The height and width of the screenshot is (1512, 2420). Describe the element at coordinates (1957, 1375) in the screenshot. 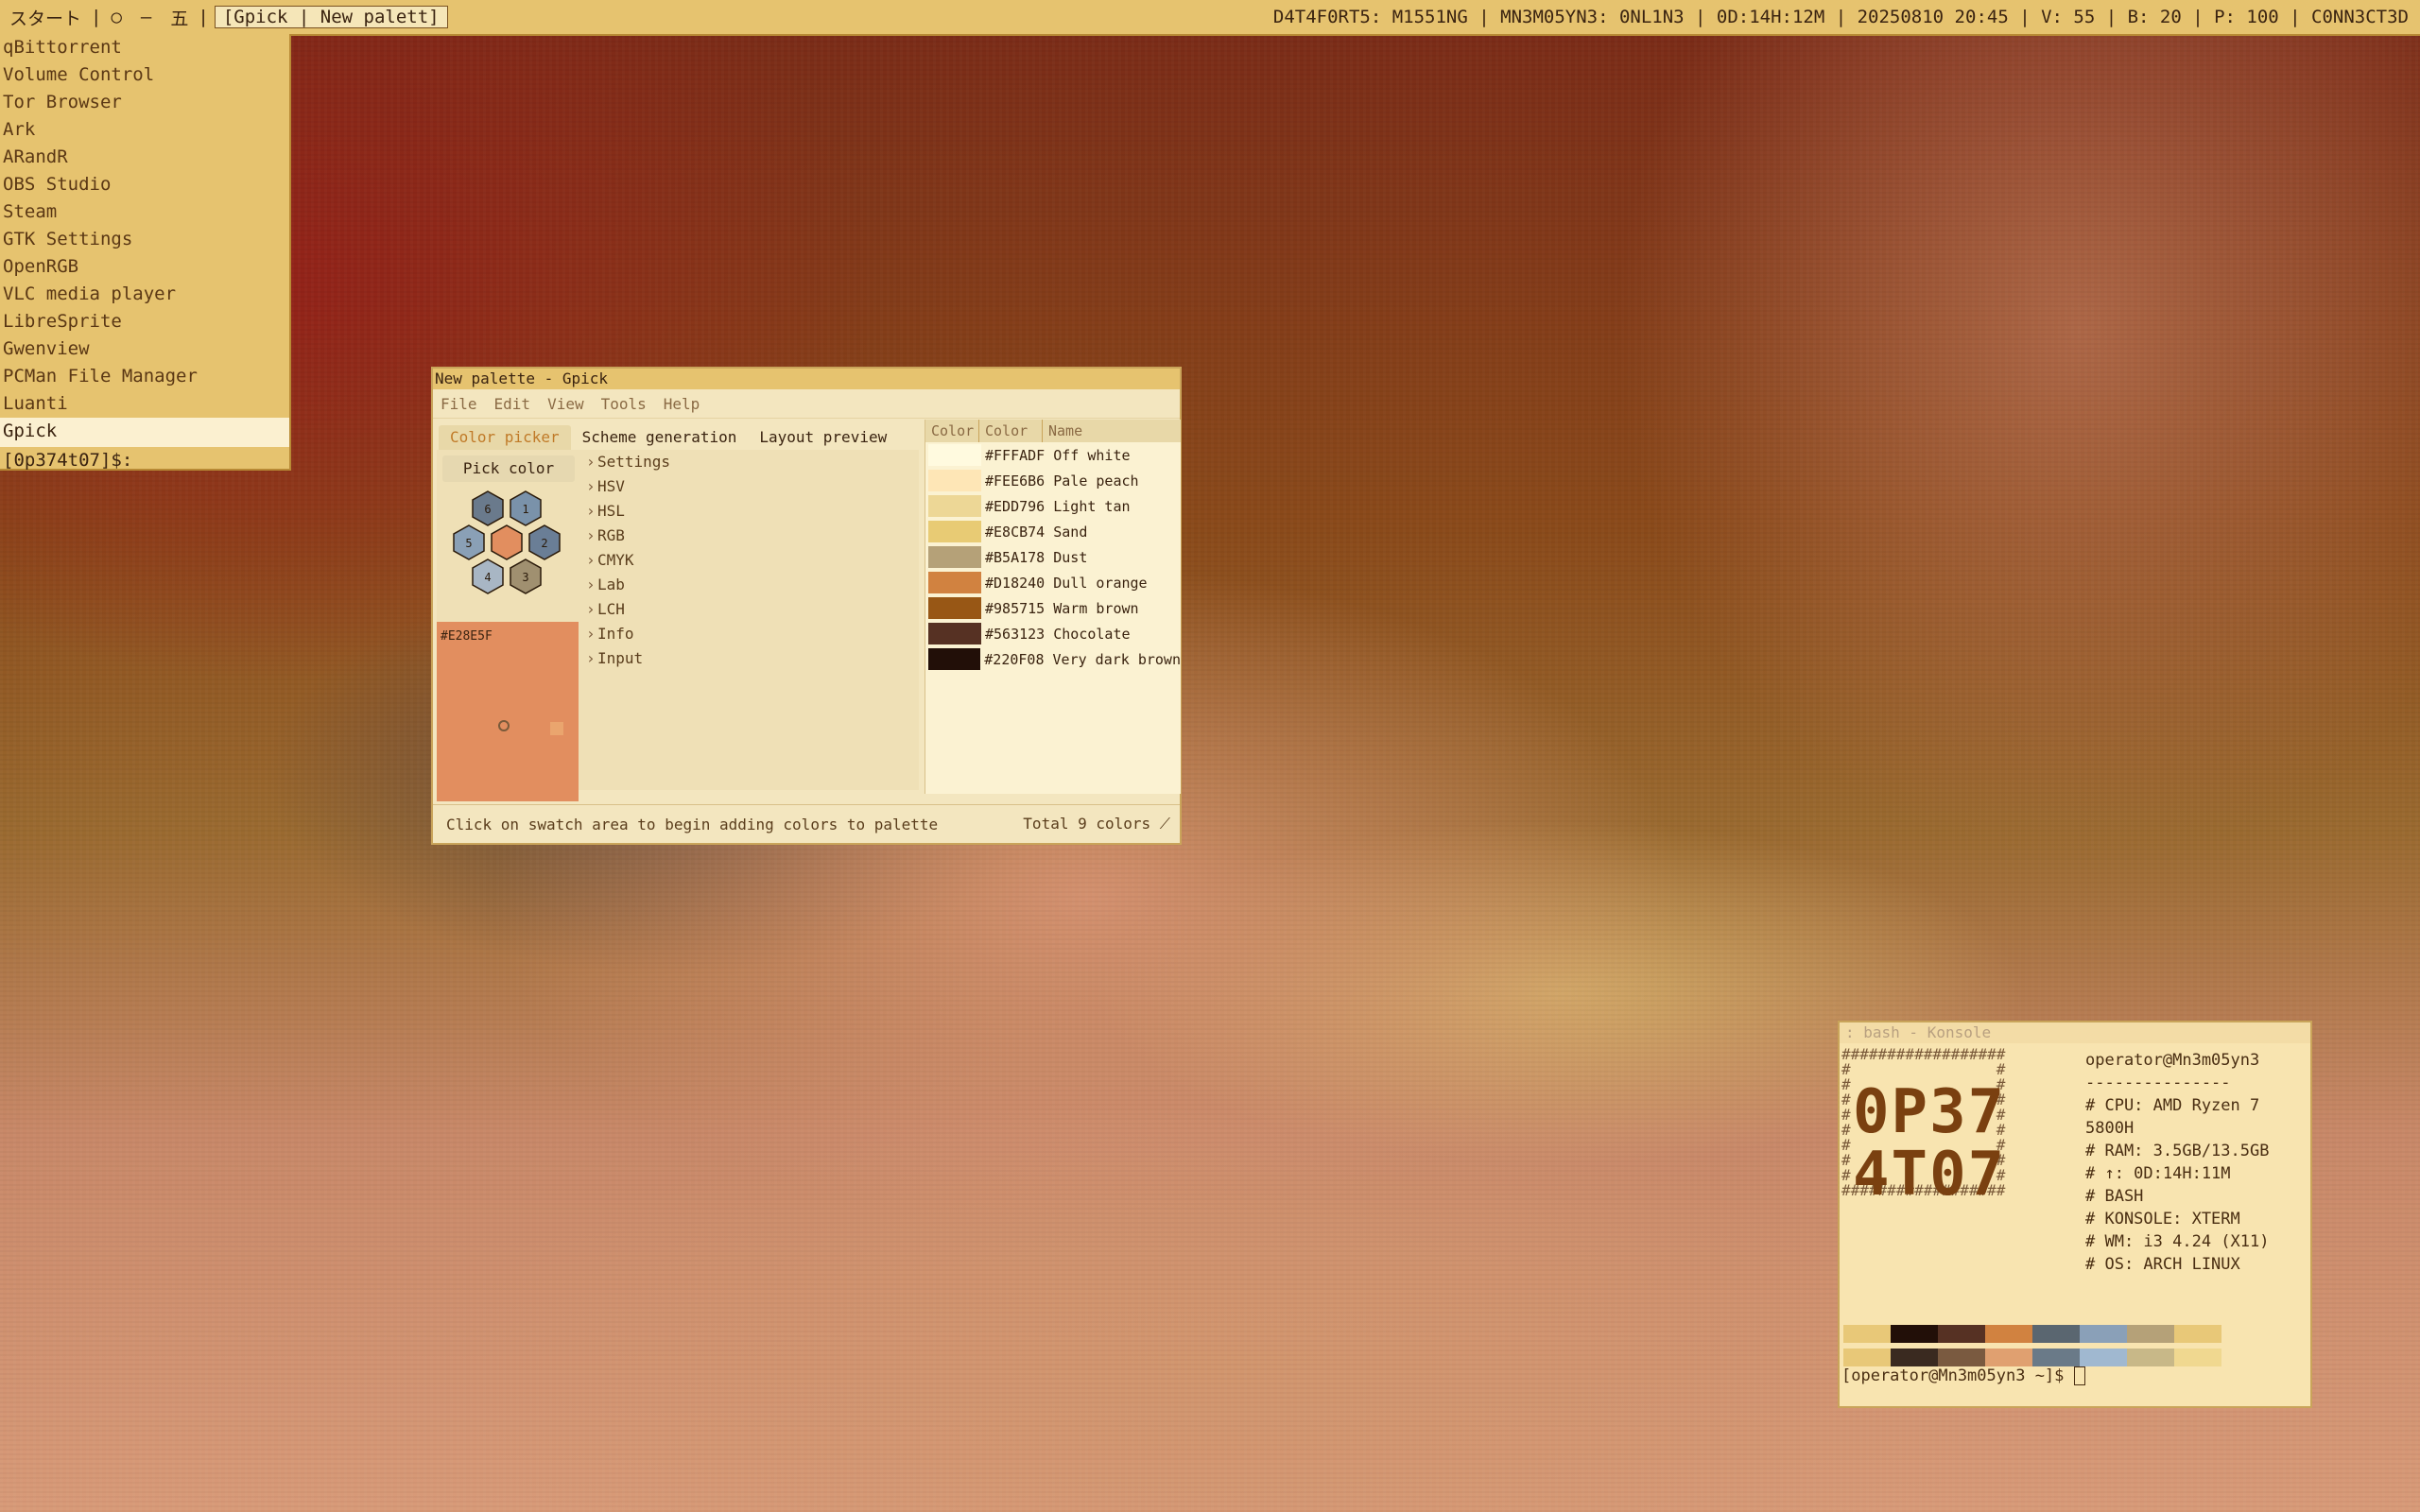

I see `prompt-text: [operator@Mn3m05yn3 ~]$` at that location.